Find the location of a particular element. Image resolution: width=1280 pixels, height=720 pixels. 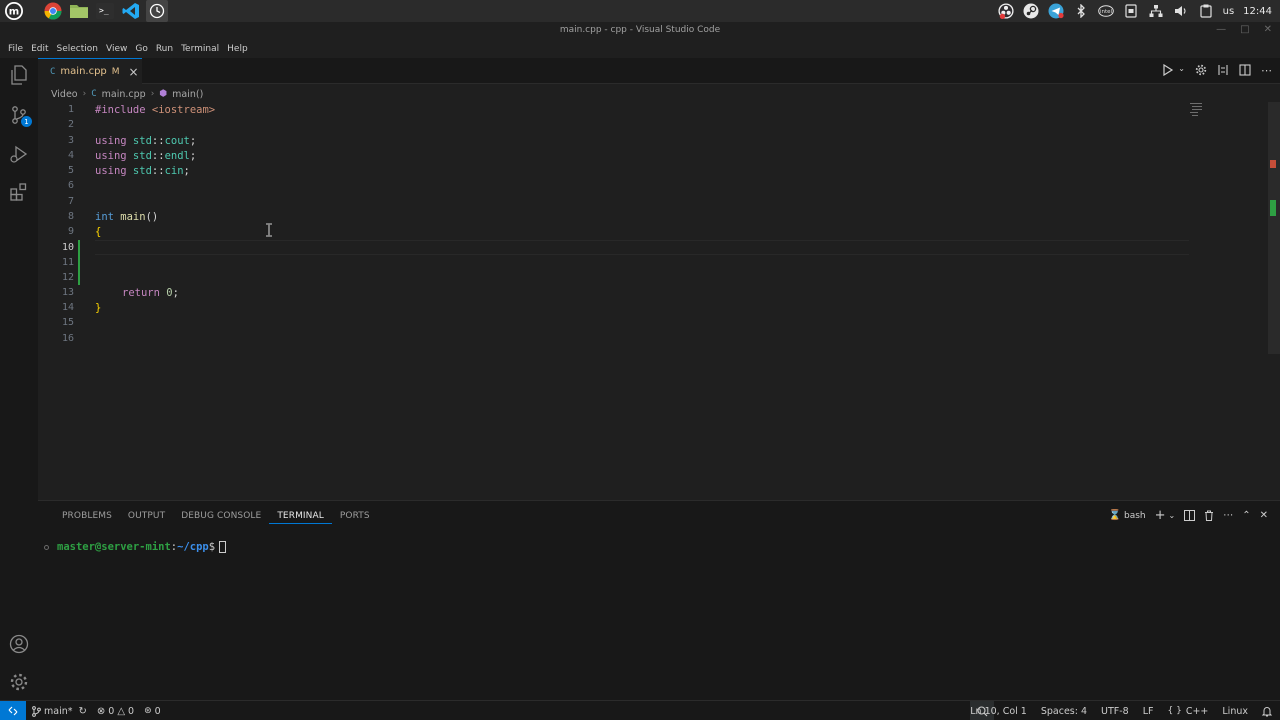

tab-terminal: TERMINAL is located at coordinates (300, 516).